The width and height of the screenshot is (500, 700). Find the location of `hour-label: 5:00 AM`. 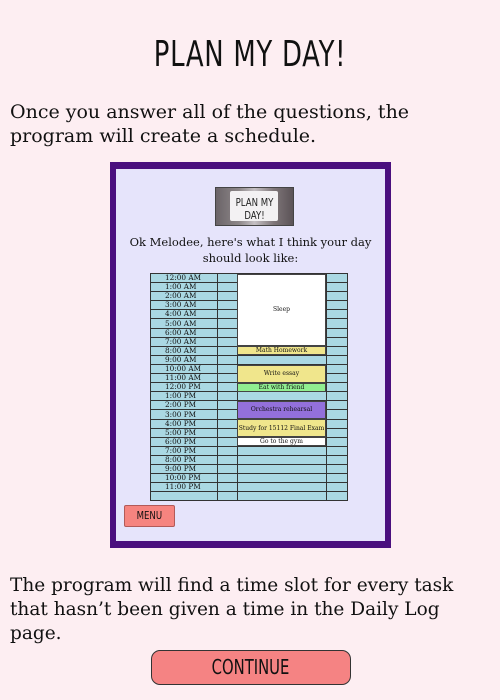

hour-label: 5:00 AM is located at coordinates (181, 323).